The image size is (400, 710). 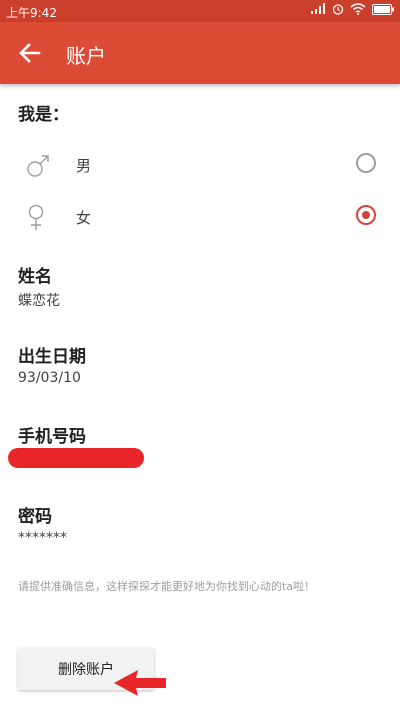 What do you see at coordinates (200, 374) in the screenshot?
I see `birthday-field: 出生日期 93/03/10` at bounding box center [200, 374].